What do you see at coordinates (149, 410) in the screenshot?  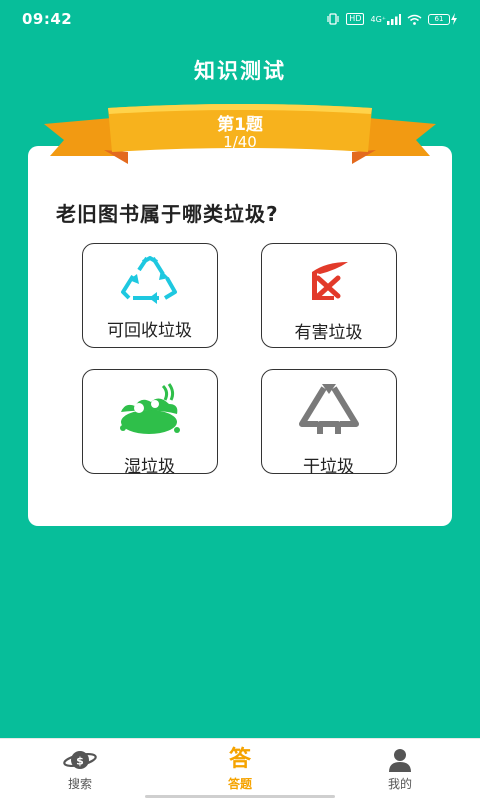 I see `wet-waste-icon` at bounding box center [149, 410].